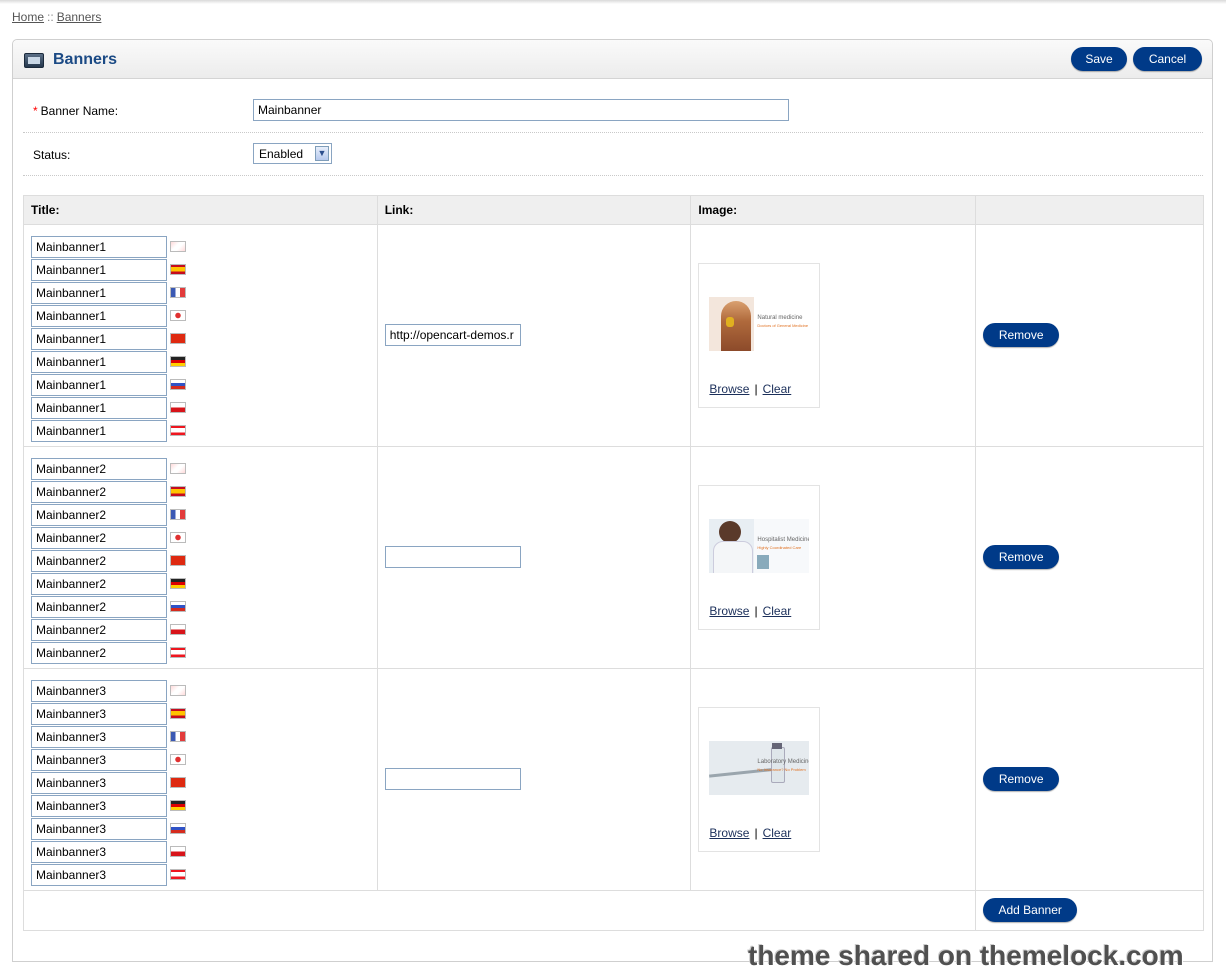 Image resolution: width=1226 pixels, height=975 pixels. Describe the element at coordinates (783, 540) in the screenshot. I see `thumbnail-heading: Hospitalist Medicine` at that location.